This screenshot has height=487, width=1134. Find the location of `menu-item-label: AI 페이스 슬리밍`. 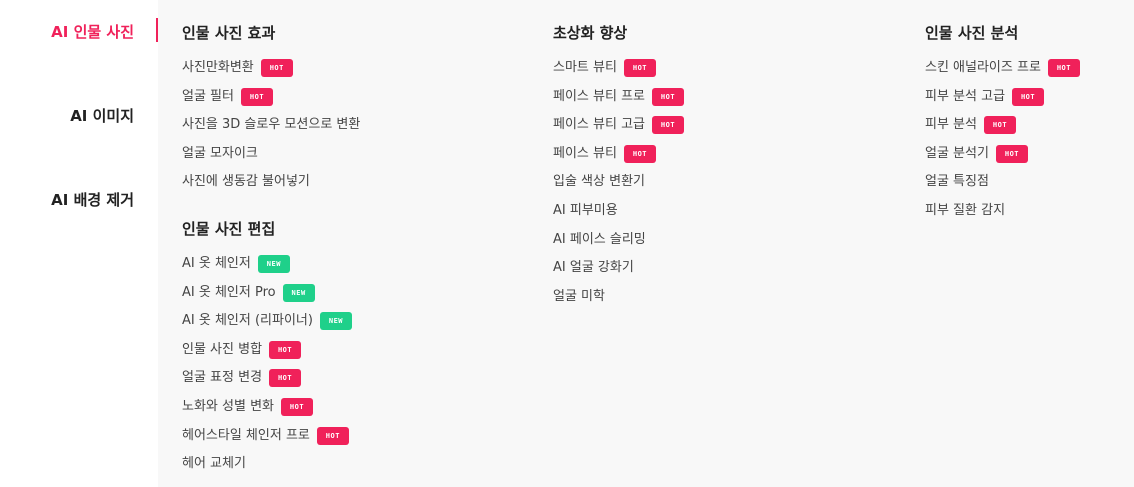

menu-item-label: AI 페이스 슬리밍 is located at coordinates (599, 239).